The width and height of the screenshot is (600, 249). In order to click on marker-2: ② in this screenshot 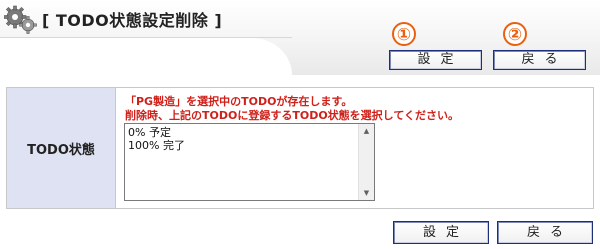, I will do `click(515, 34)`.